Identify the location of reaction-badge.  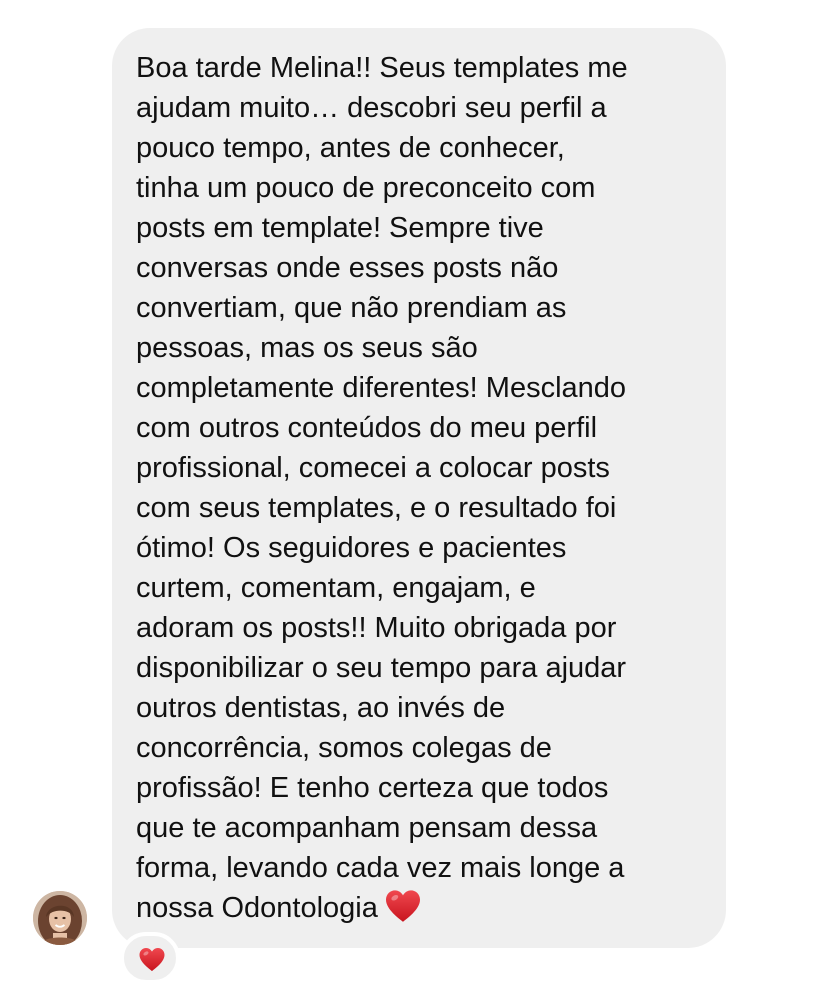
(150, 958).